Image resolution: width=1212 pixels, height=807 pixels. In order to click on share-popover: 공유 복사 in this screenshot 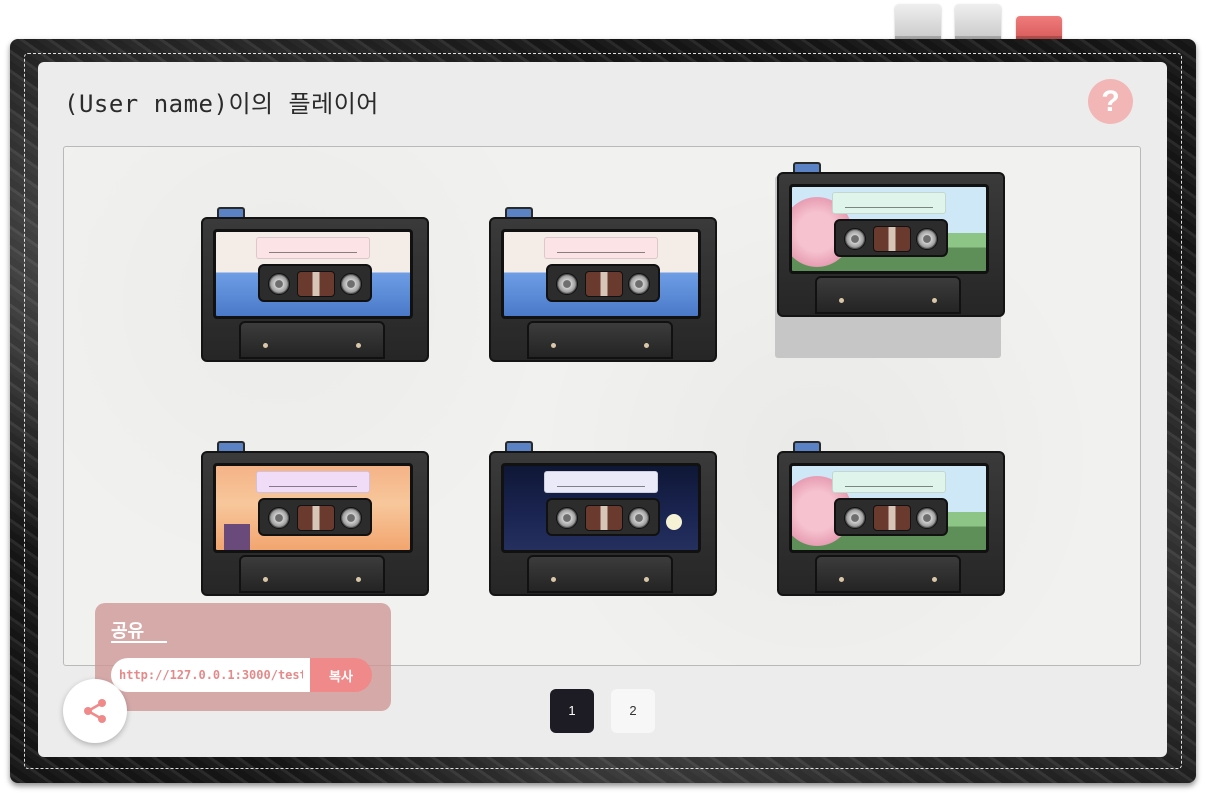, I will do `click(243, 657)`.